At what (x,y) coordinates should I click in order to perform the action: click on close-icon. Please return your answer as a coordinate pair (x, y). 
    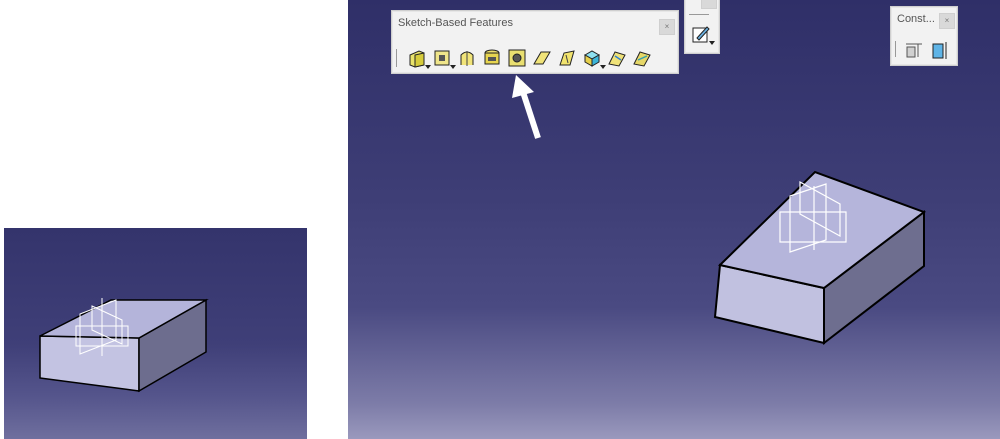
    Looking at the image, I should click on (709, 4).